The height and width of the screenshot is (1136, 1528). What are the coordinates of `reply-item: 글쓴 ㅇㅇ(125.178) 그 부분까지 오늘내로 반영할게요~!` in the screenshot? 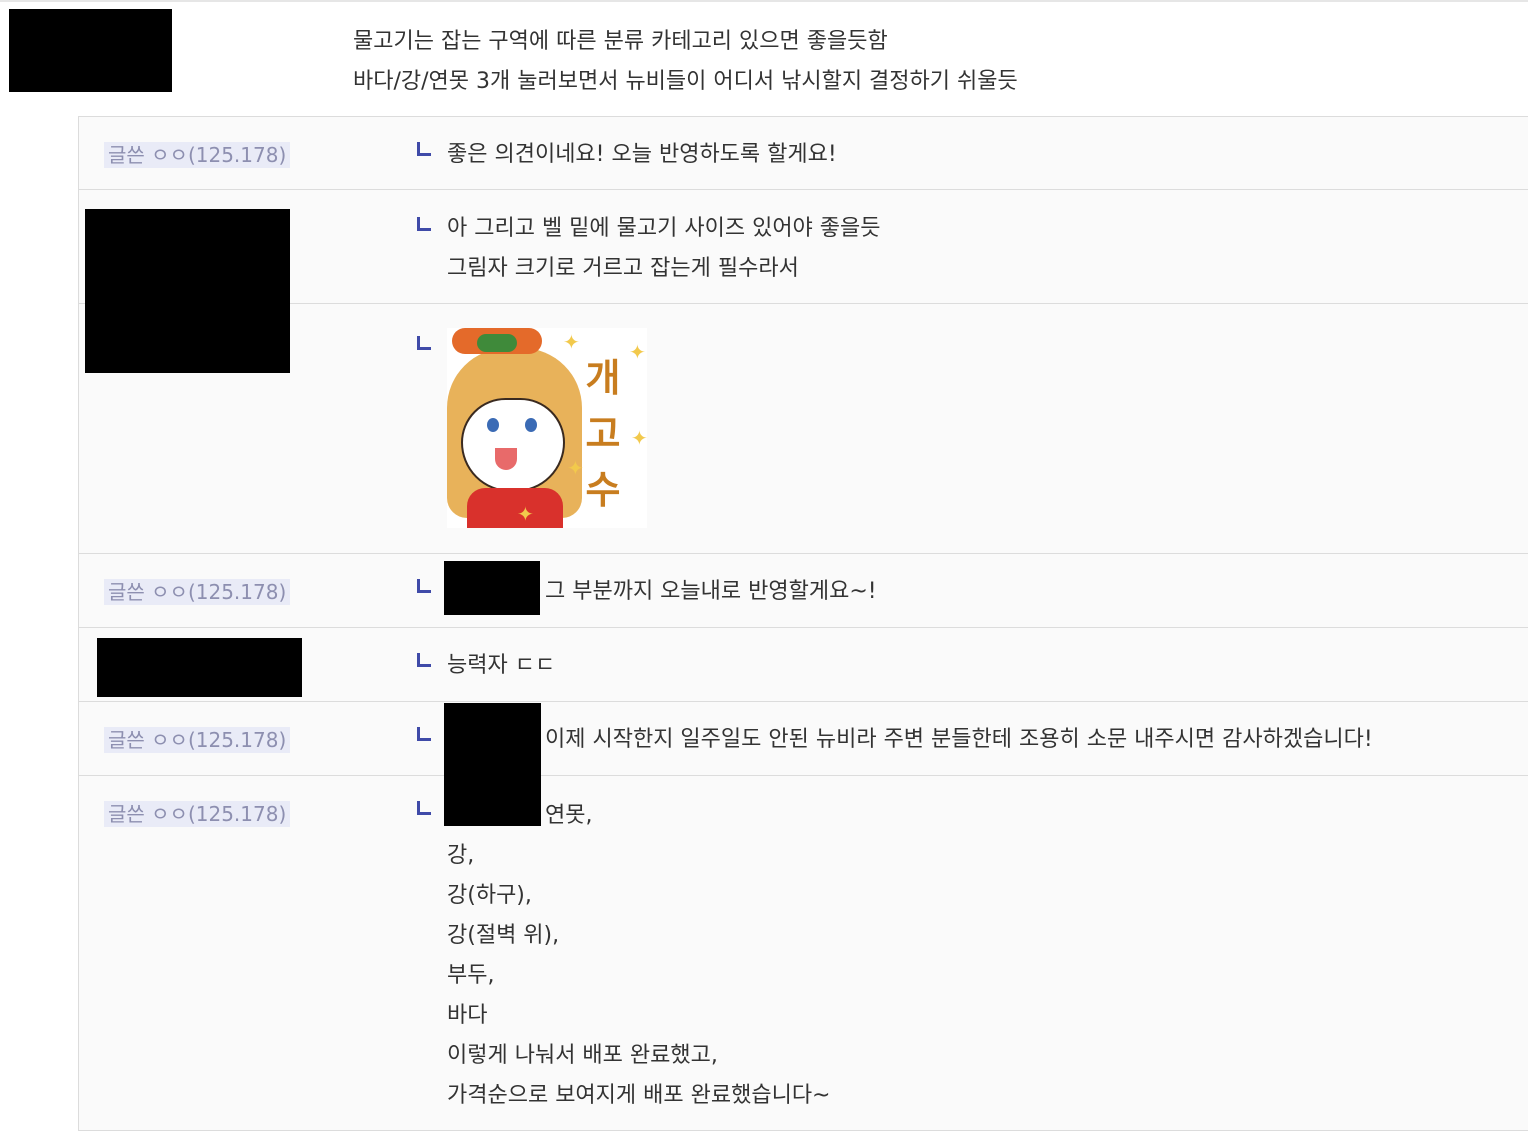 It's located at (803, 590).